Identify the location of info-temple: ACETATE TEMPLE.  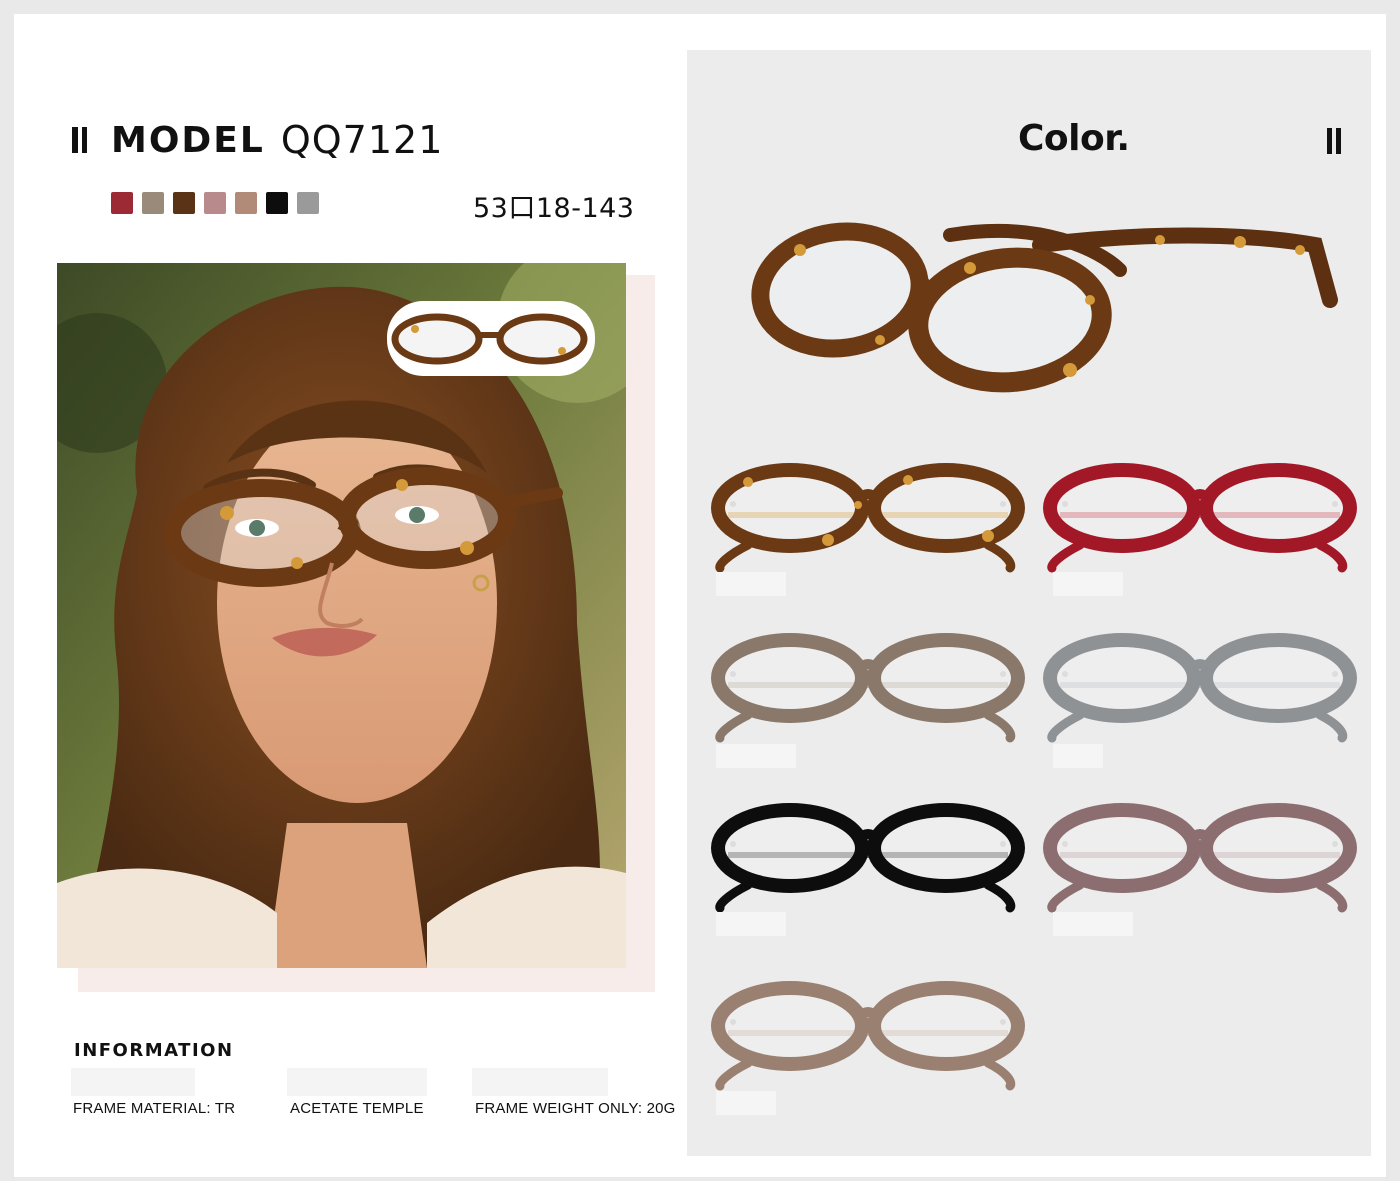
(357, 1108).